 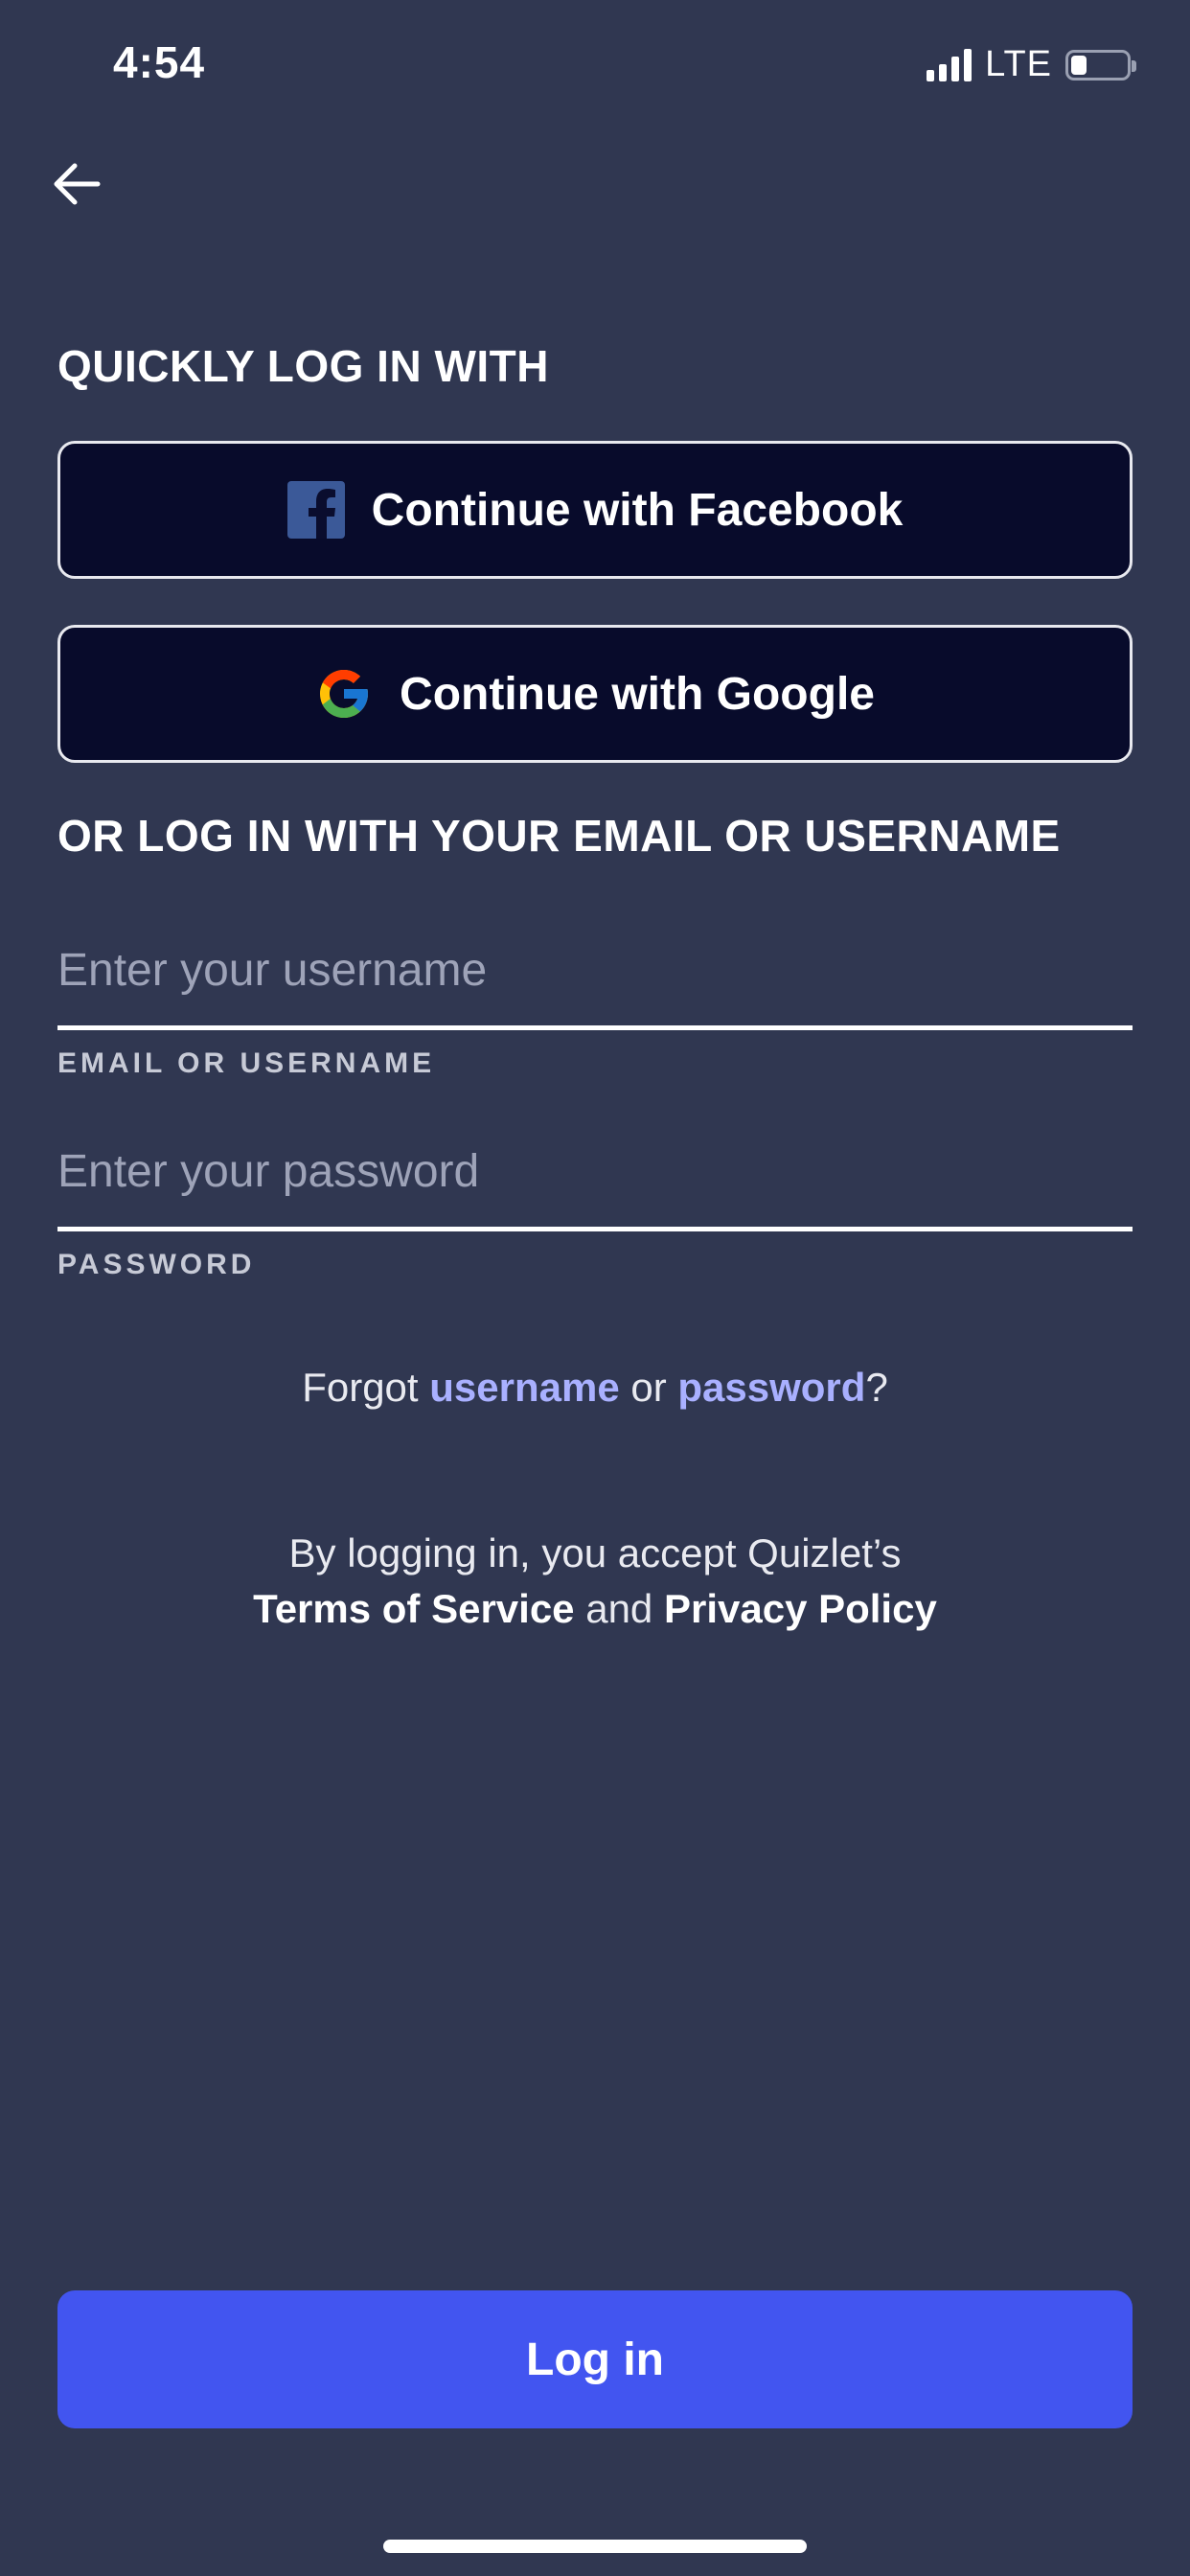 What do you see at coordinates (1101, 64) in the screenshot?
I see `battery-icon` at bounding box center [1101, 64].